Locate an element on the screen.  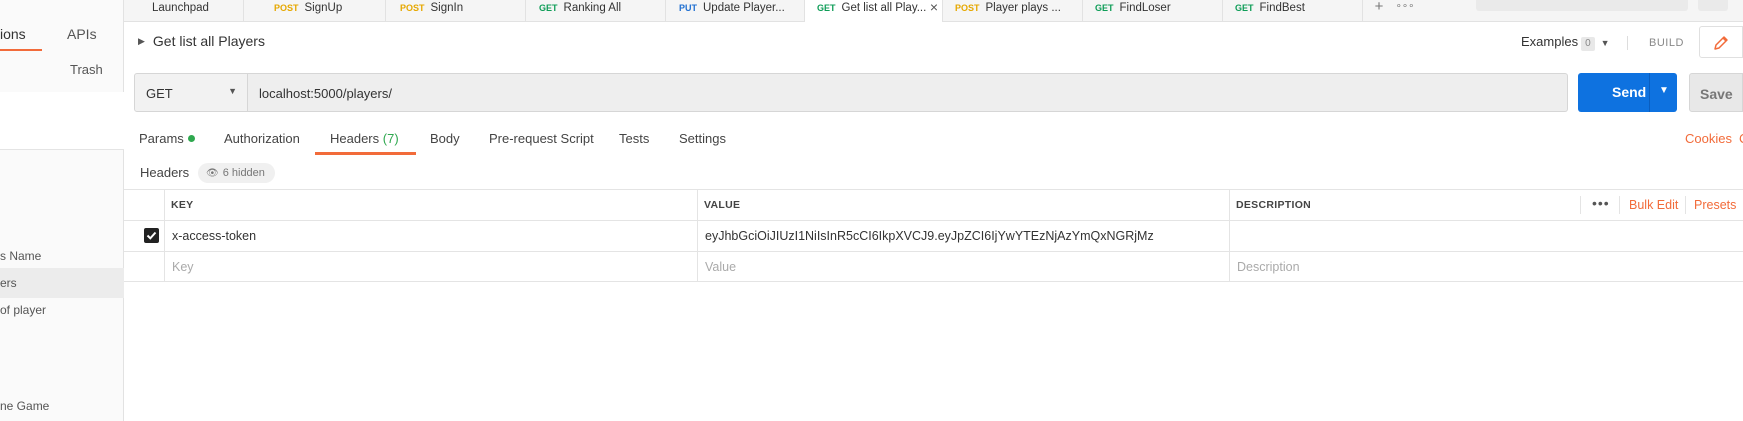
environment-select is located at coordinates (1582, 5).